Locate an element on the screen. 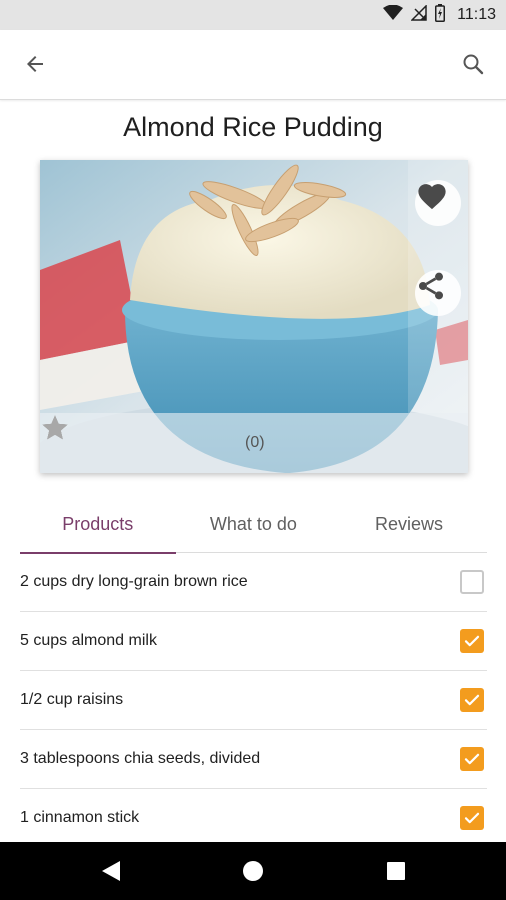 This screenshot has height=900, width=506. recipe-title: Almond Rice Pudding is located at coordinates (253, 127).